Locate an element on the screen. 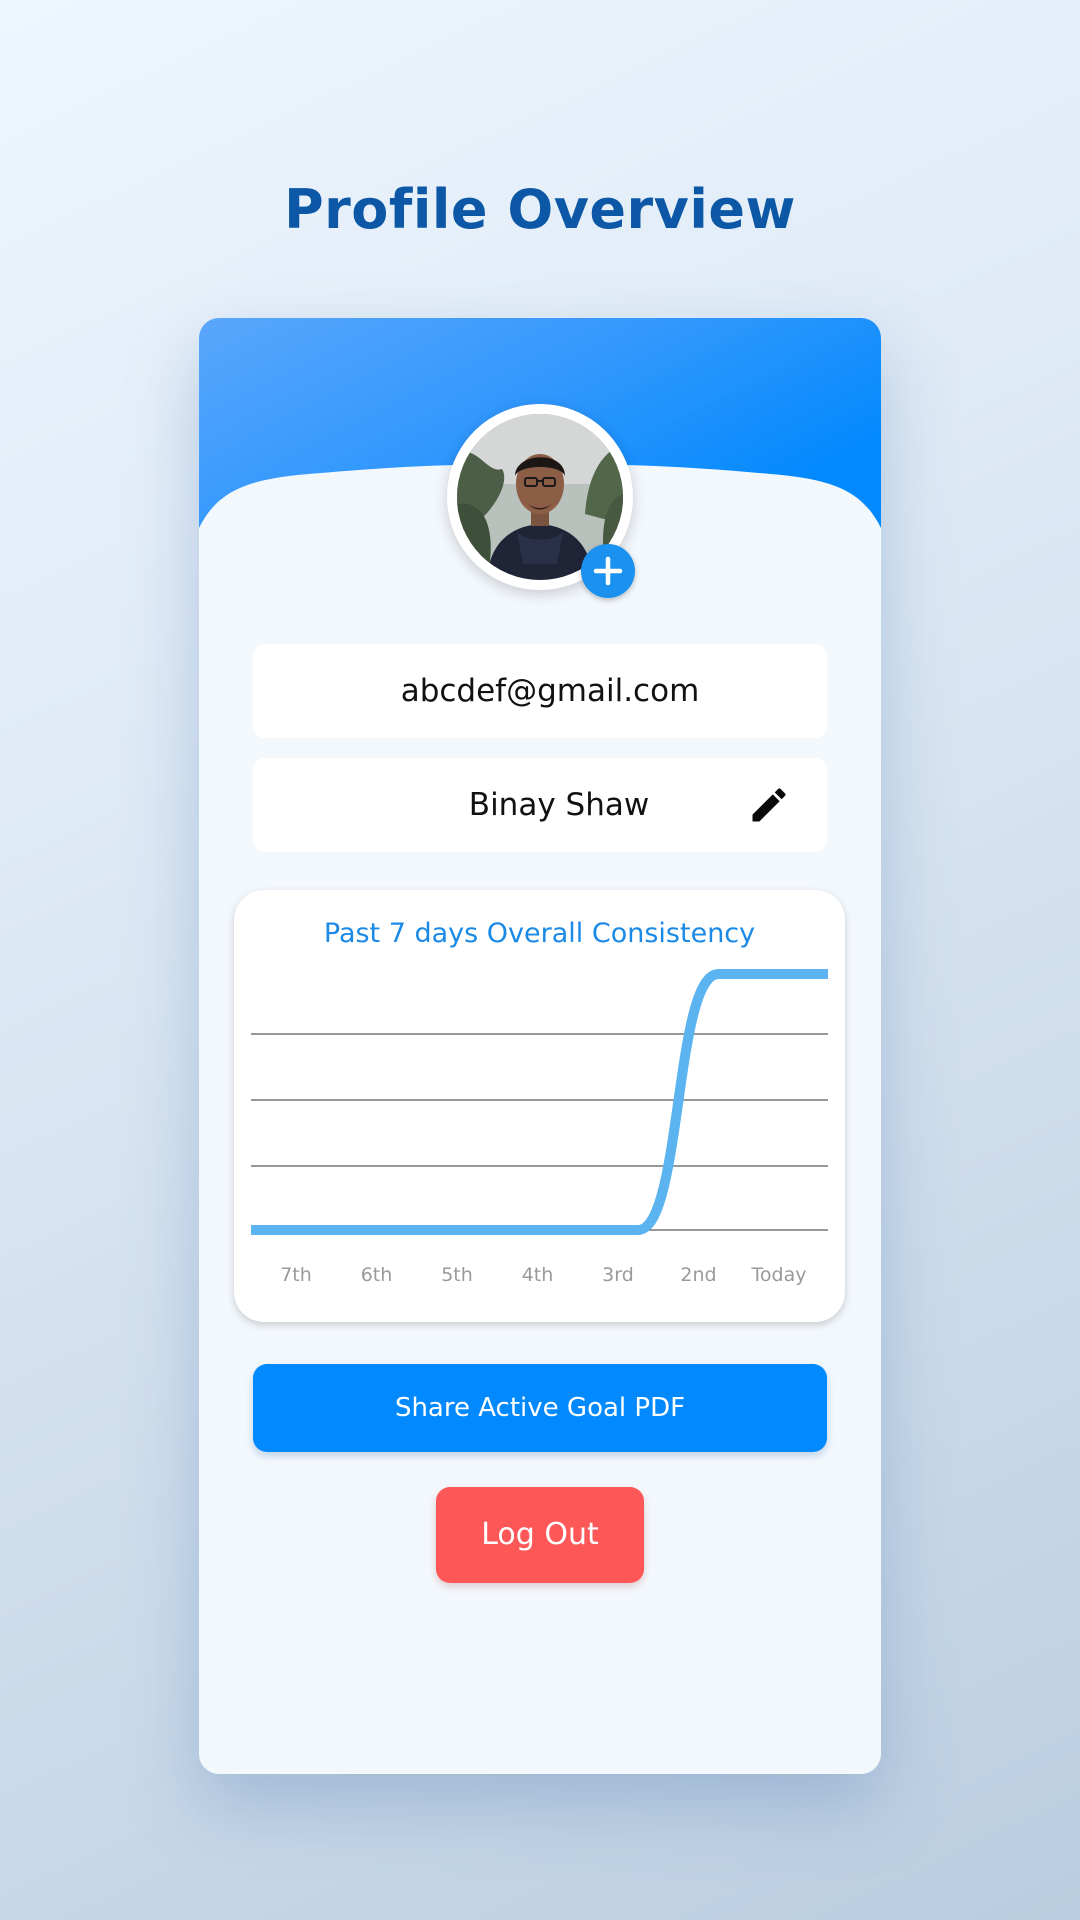  share-goal-pdf-button: Share Active Goal PDF is located at coordinates (540, 1408).